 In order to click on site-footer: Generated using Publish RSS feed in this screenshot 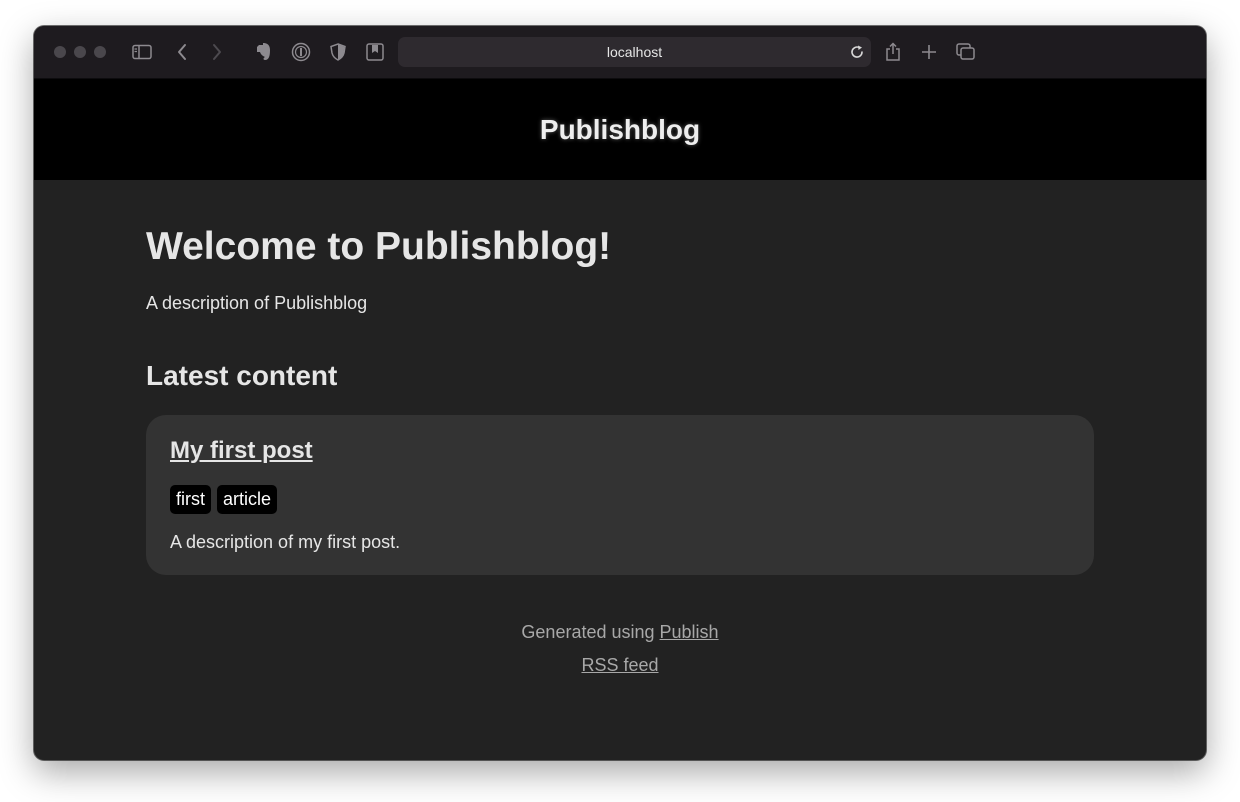, I will do `click(620, 649)`.